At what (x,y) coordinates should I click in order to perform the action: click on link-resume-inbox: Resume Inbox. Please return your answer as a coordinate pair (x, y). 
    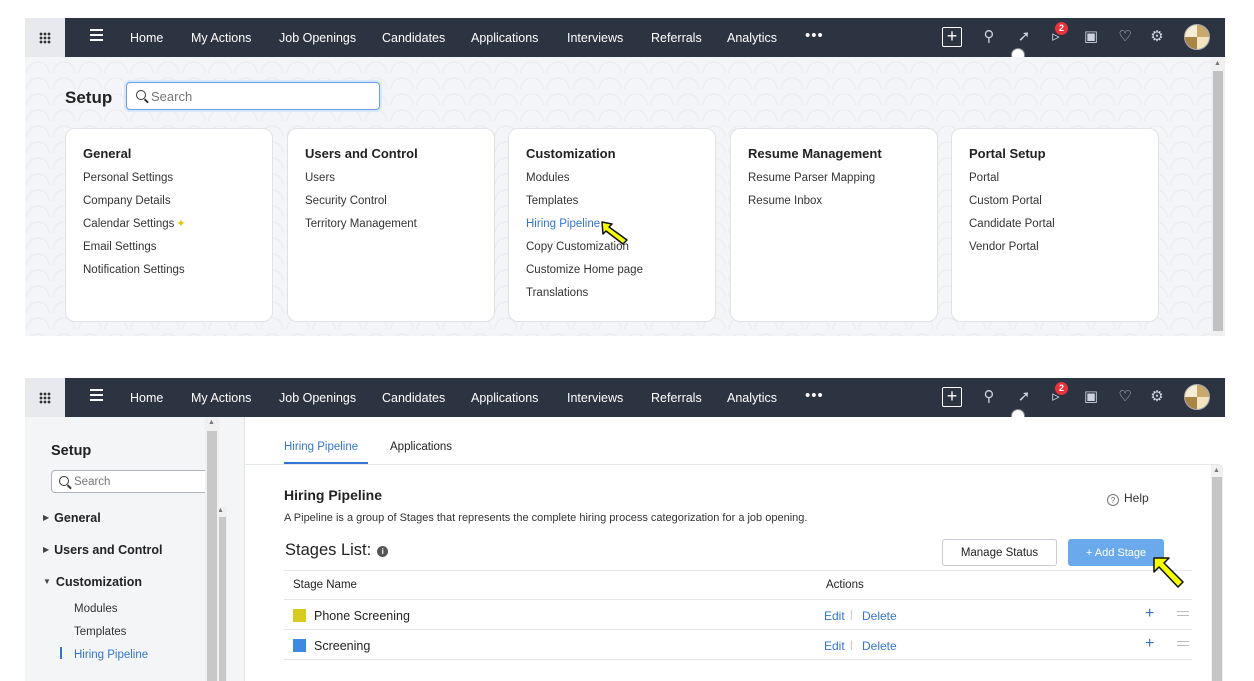
    Looking at the image, I should click on (811, 205).